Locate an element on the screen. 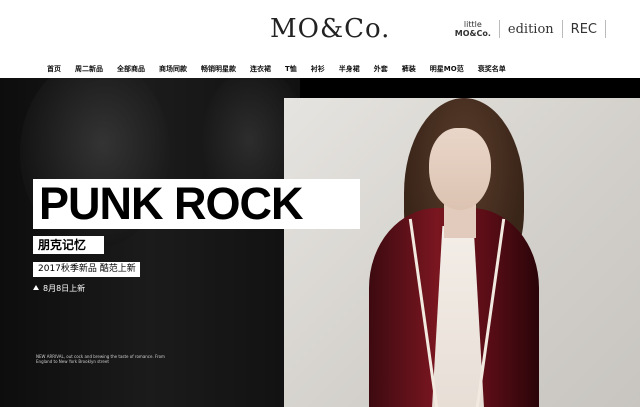 The width and height of the screenshot is (640, 407). sub-brand-links: little MO&Co. edition REC is located at coordinates (530, 29).